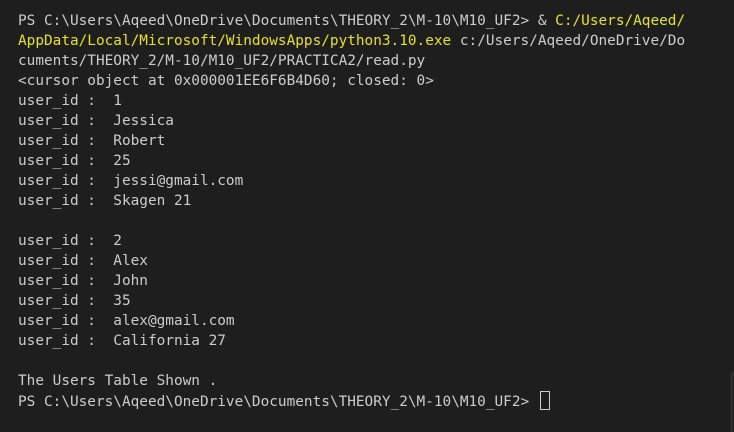  I want to click on python-exe-path-start: C:/Users/Aqeed/, so click(620, 21).